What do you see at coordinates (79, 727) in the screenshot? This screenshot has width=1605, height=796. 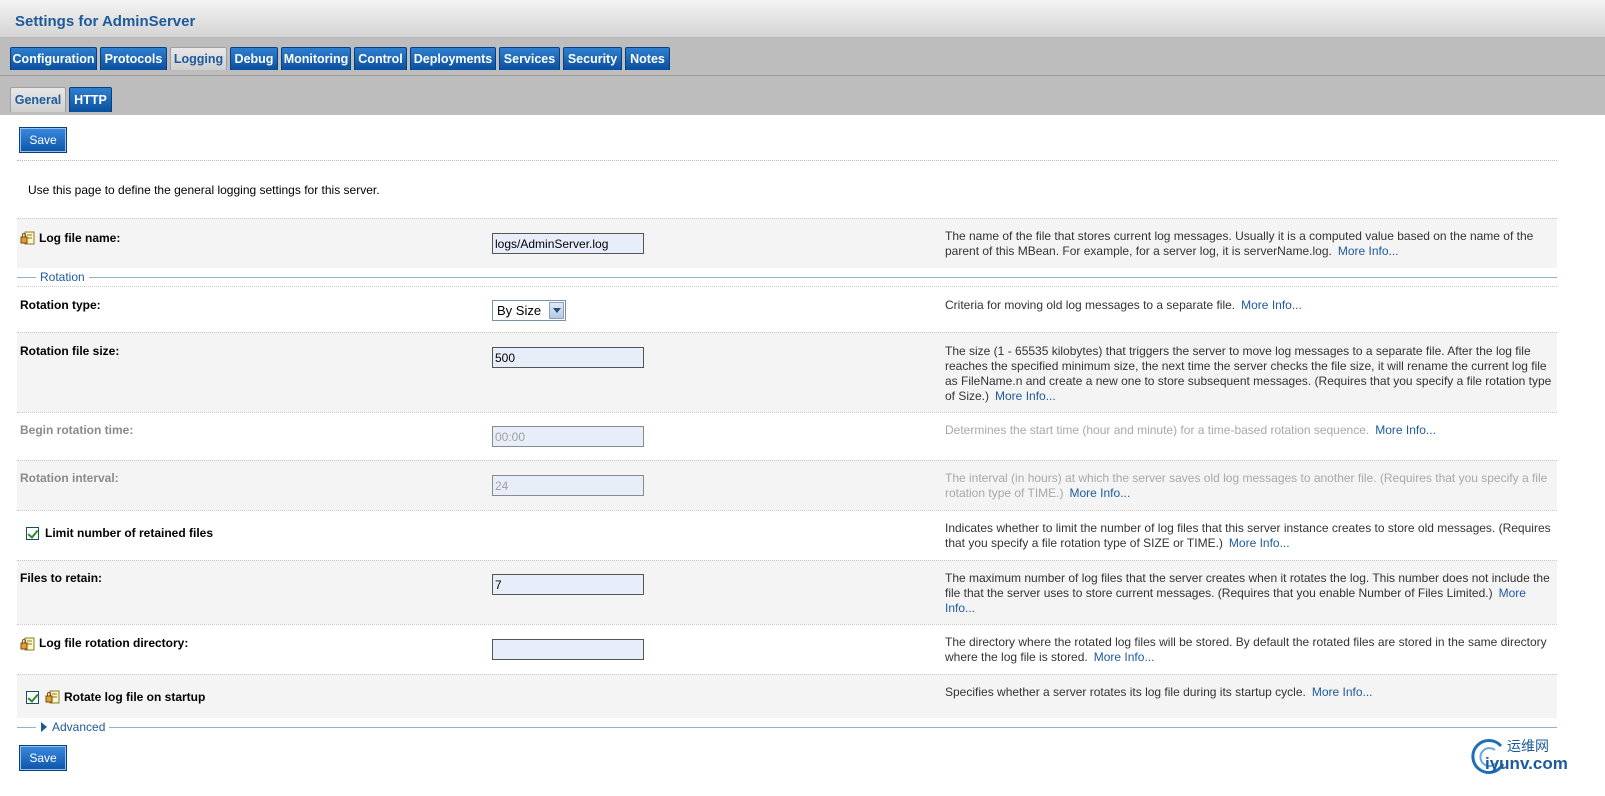 I see `advanced-label: Advanced` at bounding box center [79, 727].